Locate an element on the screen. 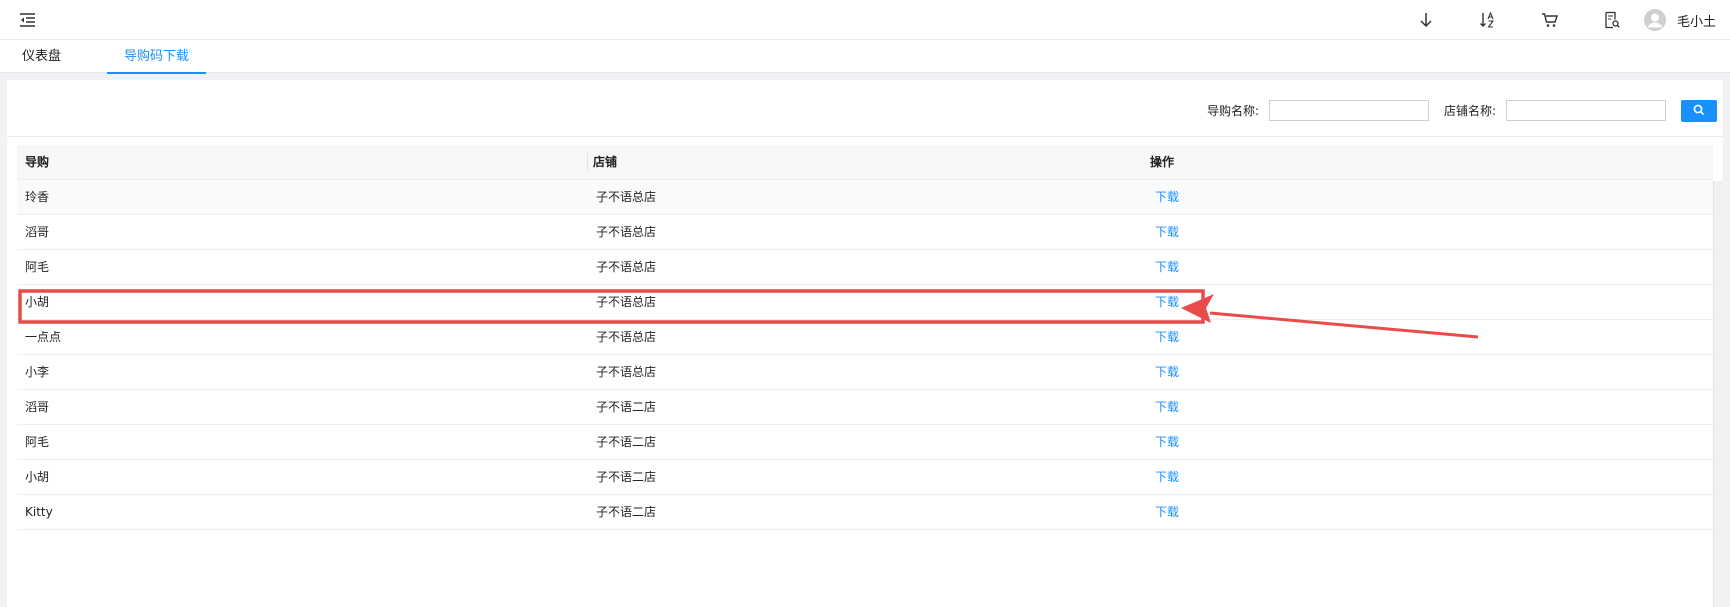  document-search-icon is located at coordinates (1612, 20).